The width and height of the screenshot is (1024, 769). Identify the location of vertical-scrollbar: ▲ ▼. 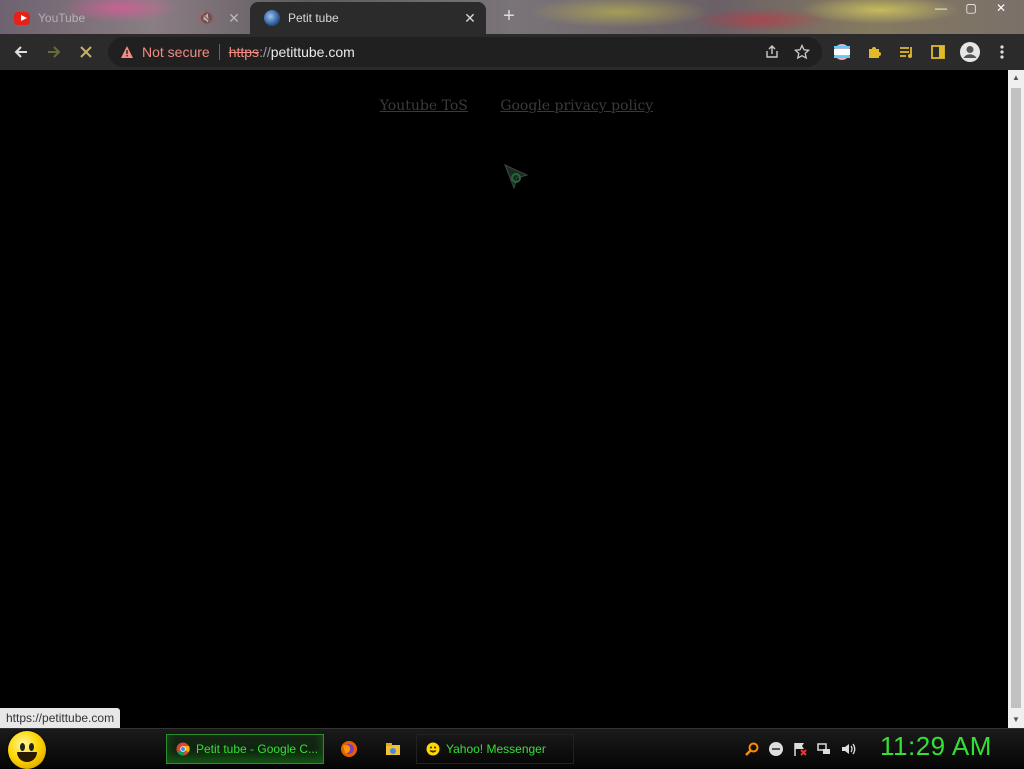
(1016, 399).